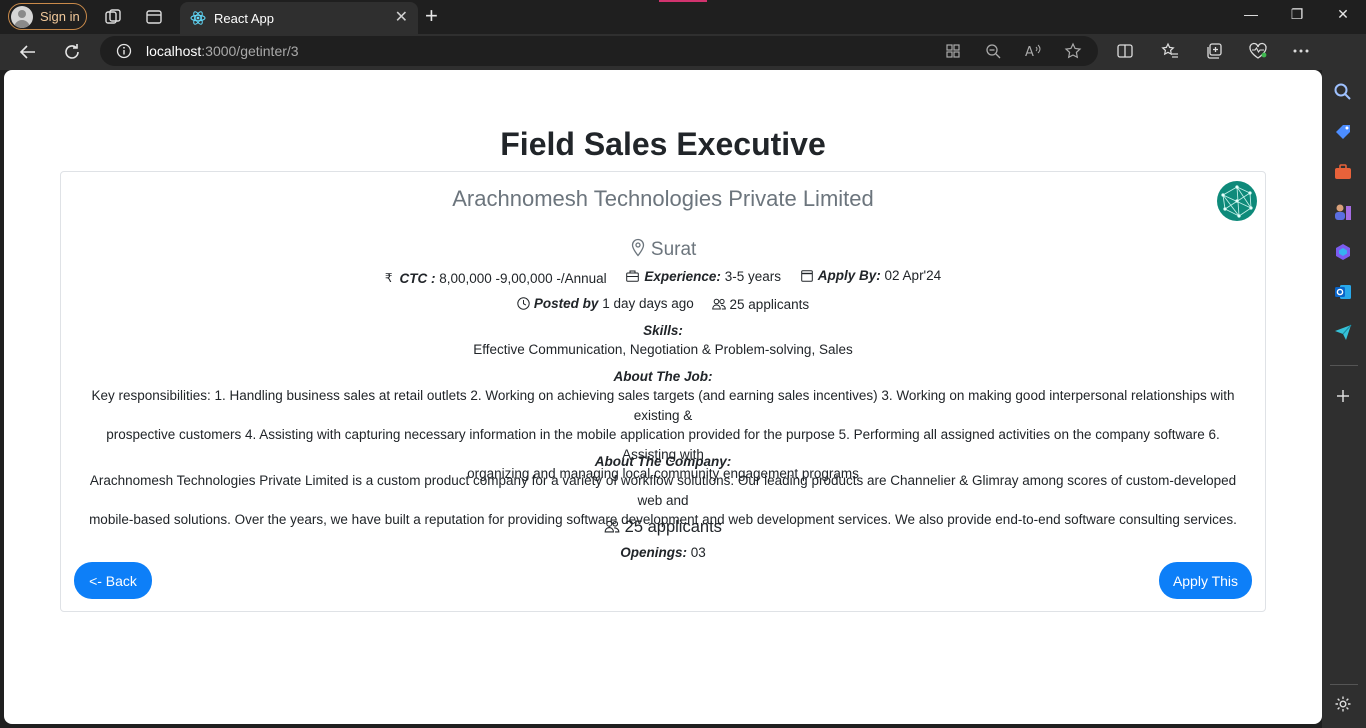  I want to click on openings-value: 03, so click(698, 552).